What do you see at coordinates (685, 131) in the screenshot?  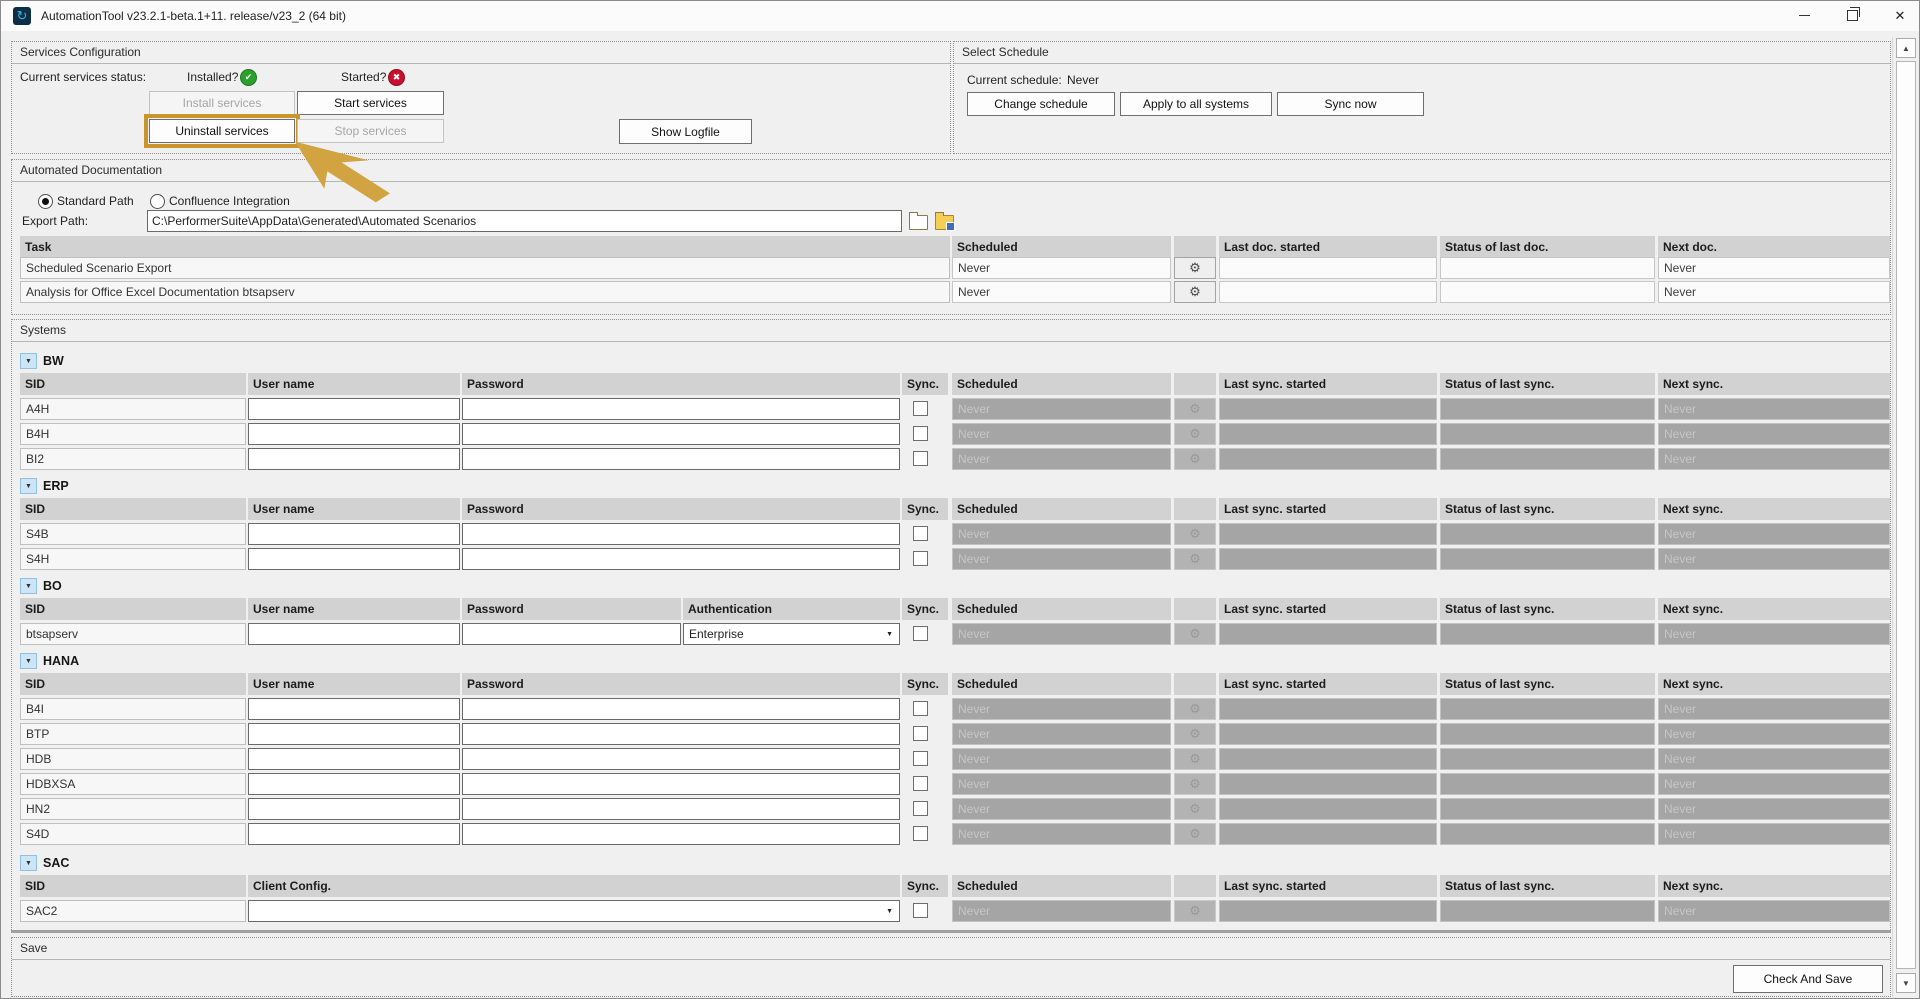 I see `show-logfile-button: Show Logfile` at bounding box center [685, 131].